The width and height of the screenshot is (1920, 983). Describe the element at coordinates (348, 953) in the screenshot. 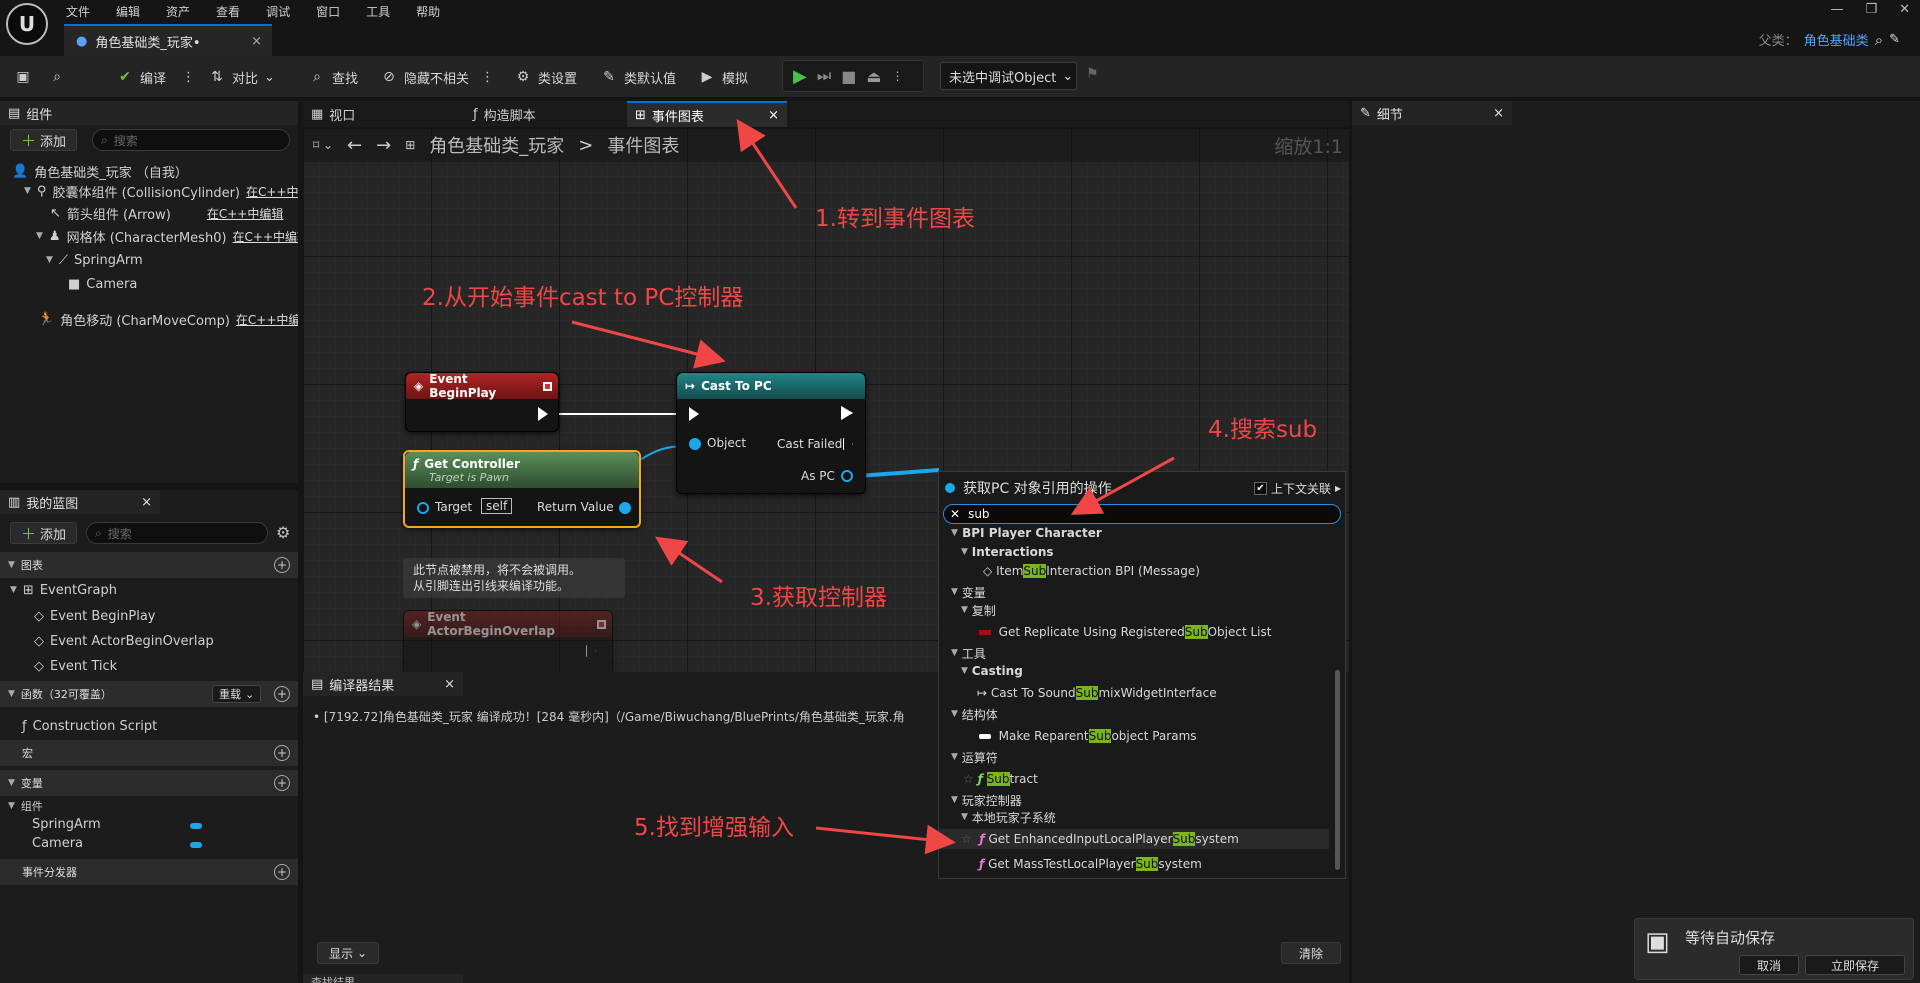

I see `show-dropdown: 显示 ⌄` at that location.